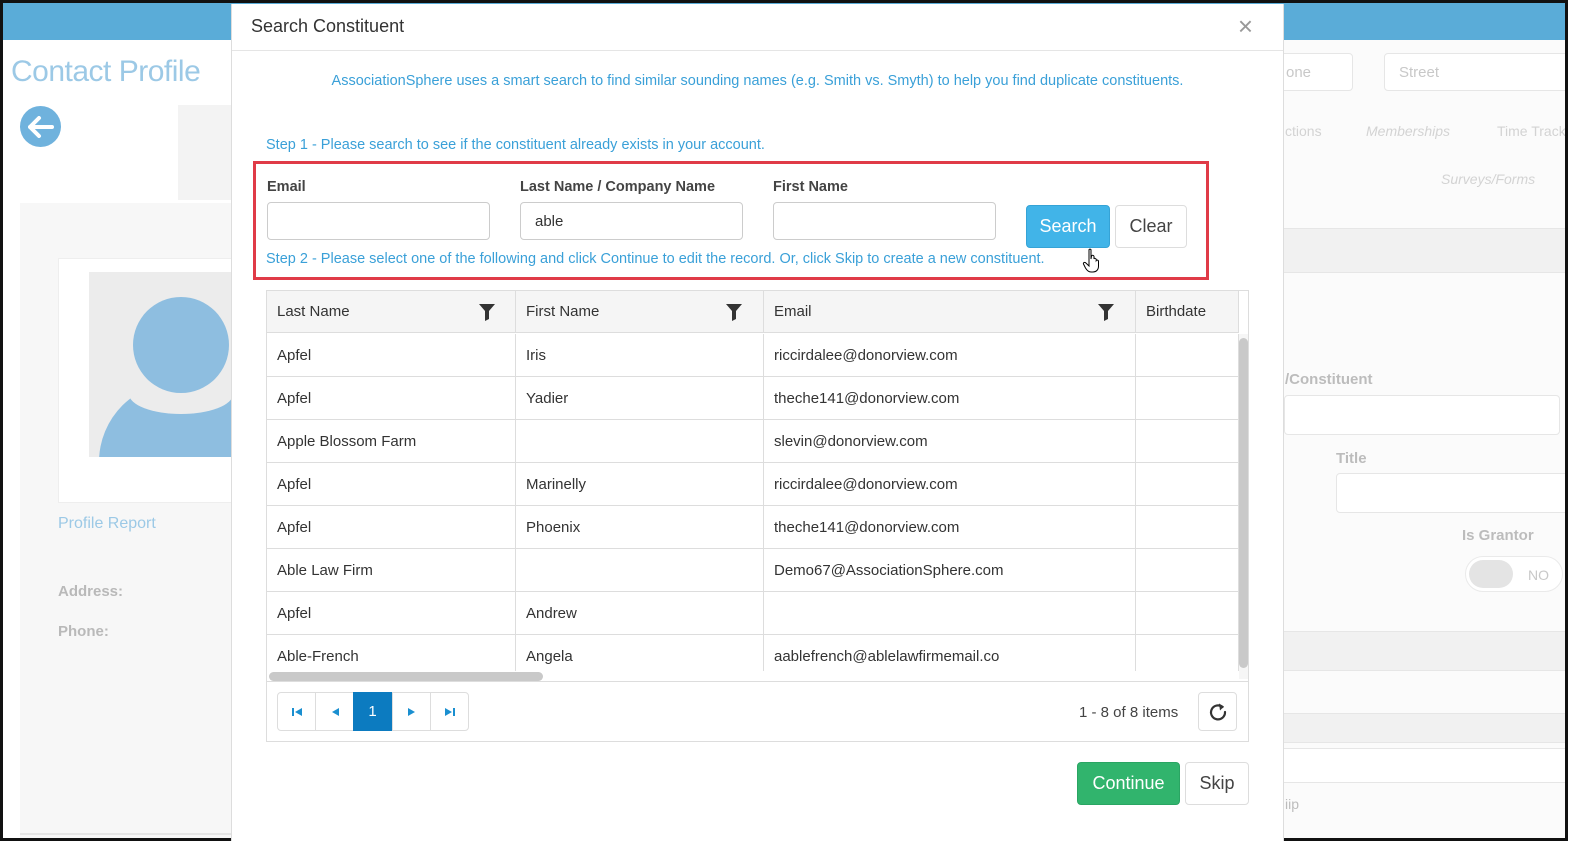 The image size is (1580, 847). I want to click on pager-info: 1 - 8 of 8 items, so click(1129, 712).